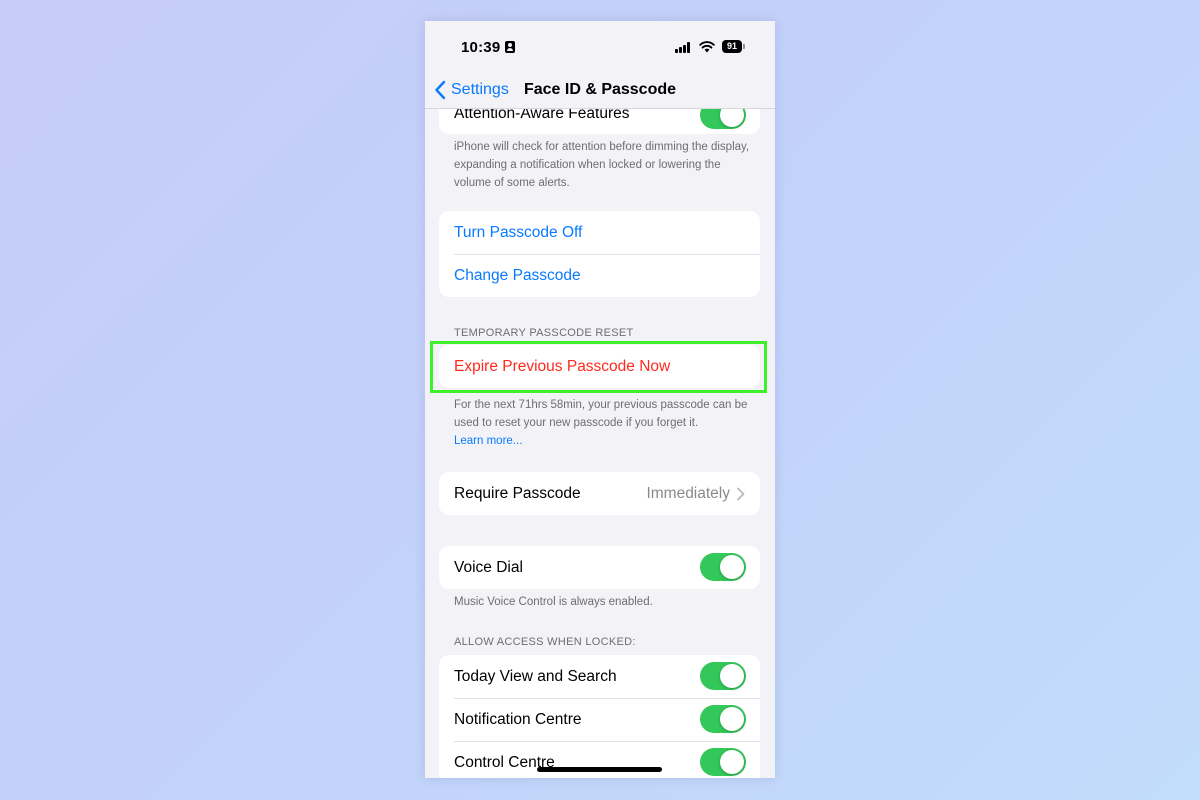  What do you see at coordinates (599, 676) in the screenshot?
I see `today-view-row: Today View and Search` at bounding box center [599, 676].